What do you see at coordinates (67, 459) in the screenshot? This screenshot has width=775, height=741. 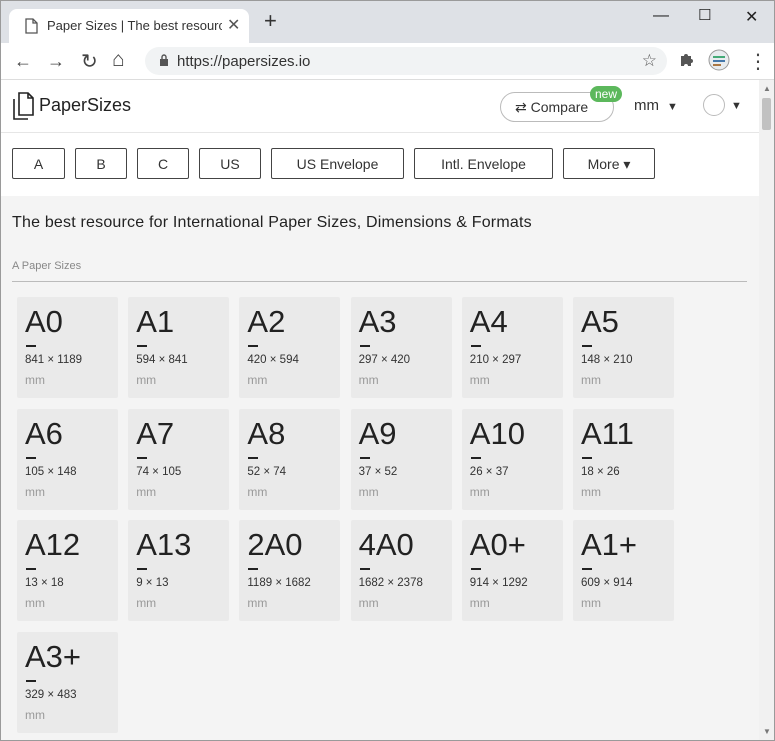 I see `paper-size-card: A6 105 × 148 mm` at bounding box center [67, 459].